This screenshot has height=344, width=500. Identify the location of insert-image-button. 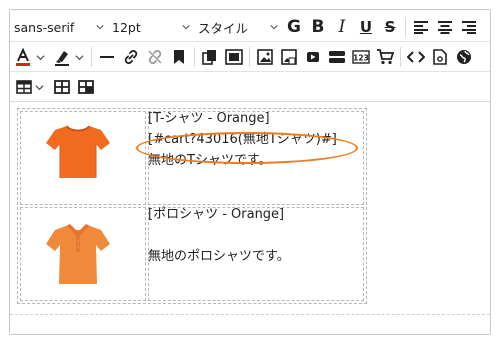
(265, 57).